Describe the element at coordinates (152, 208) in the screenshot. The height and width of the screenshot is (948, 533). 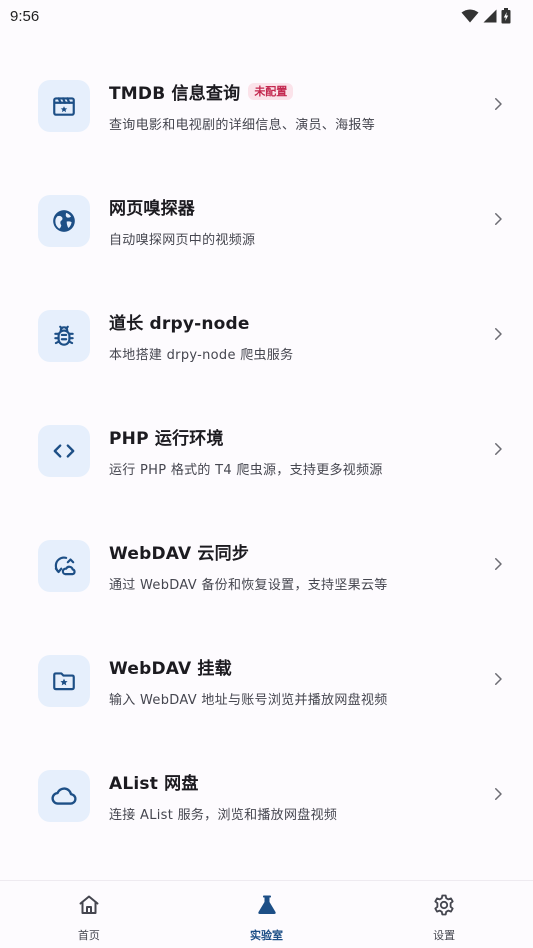
I see `feature-title: 网页嗅探器` at that location.